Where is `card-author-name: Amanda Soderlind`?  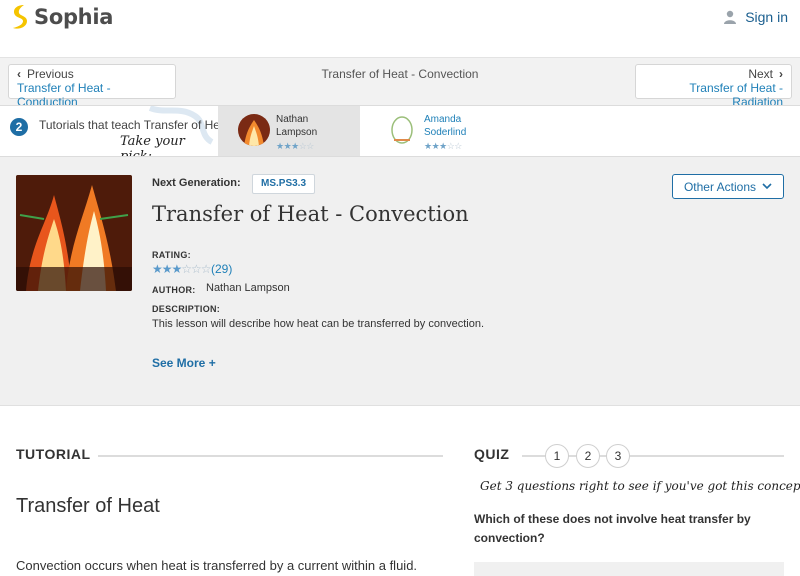
card-author-name: Amanda Soderlind is located at coordinates (445, 126).